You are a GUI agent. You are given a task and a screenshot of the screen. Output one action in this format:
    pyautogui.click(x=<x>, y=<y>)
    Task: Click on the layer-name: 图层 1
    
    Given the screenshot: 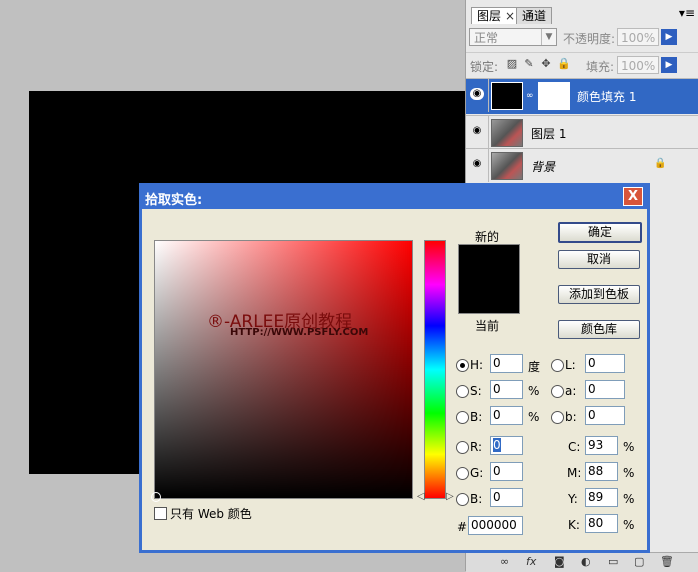 What is the action you would take?
    pyautogui.click(x=549, y=134)
    